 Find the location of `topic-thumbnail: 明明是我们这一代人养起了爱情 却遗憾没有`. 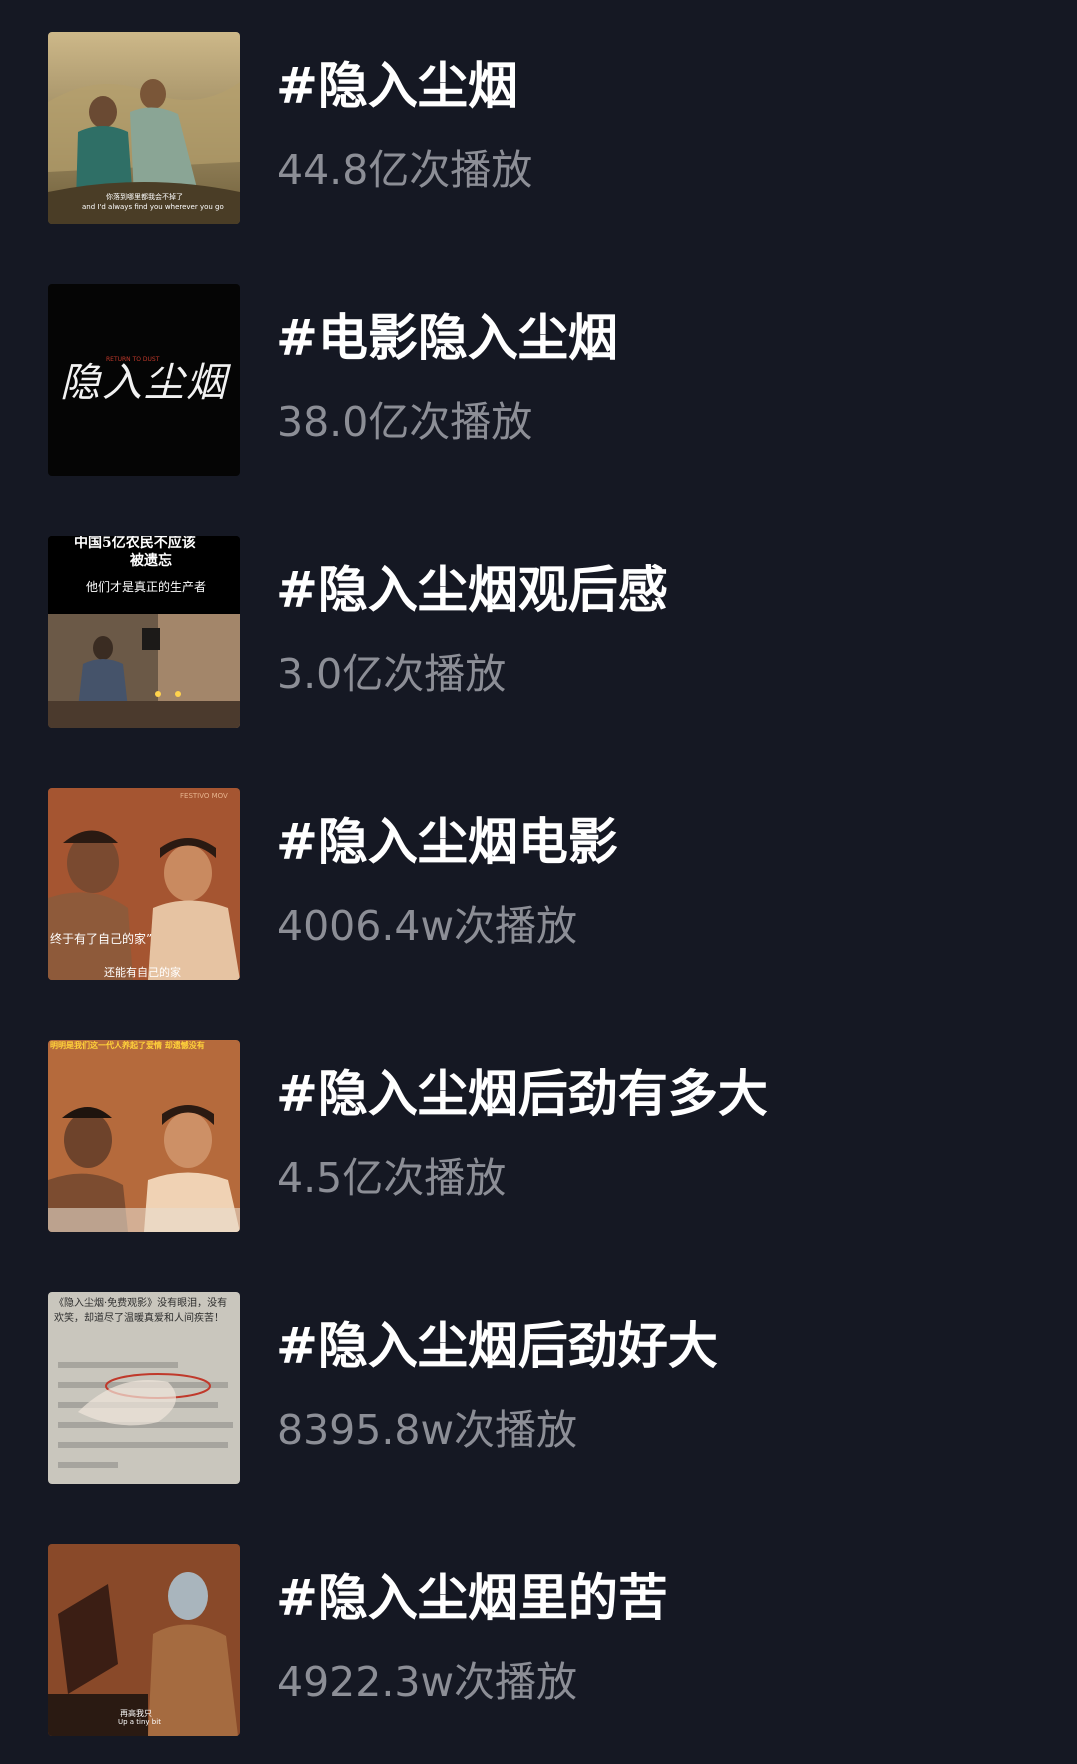

topic-thumbnail: 明明是我们这一代人养起了爱情 却遗憾没有 is located at coordinates (144, 1136).